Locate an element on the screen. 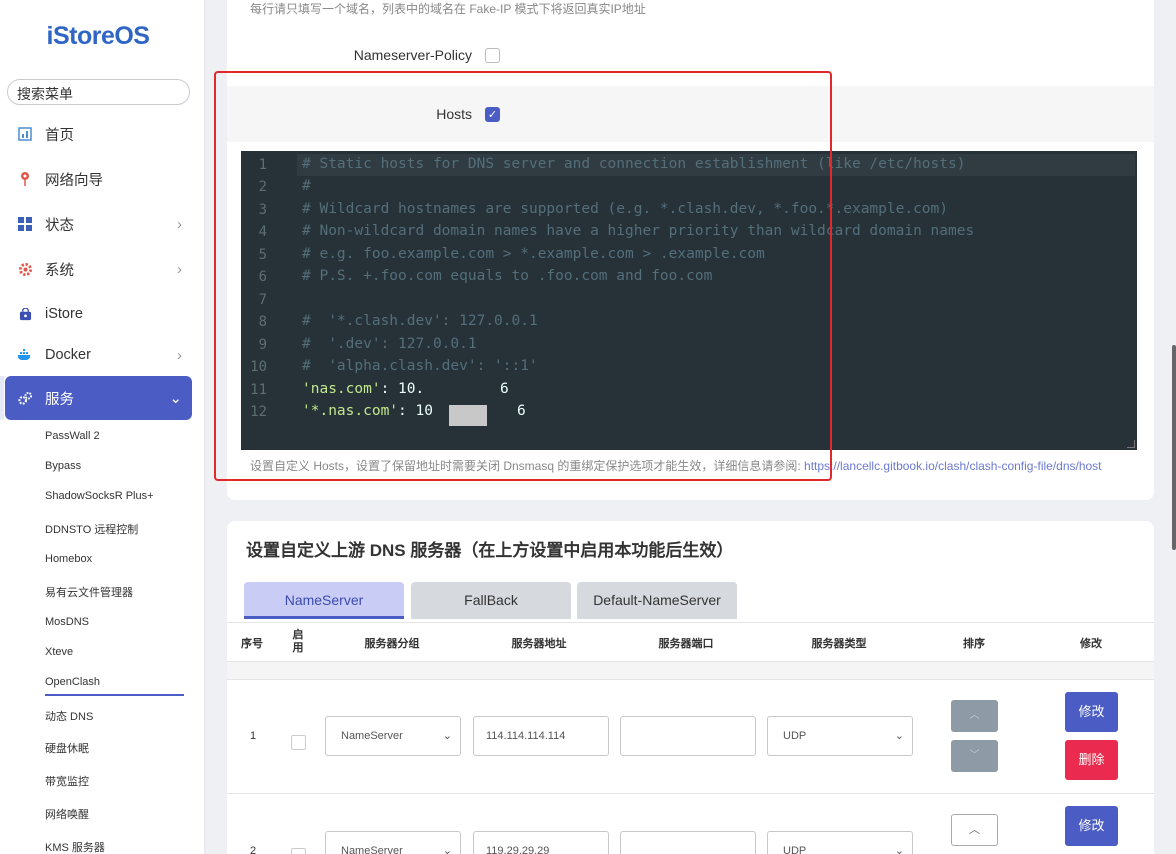  nav-label: 首页 is located at coordinates (59, 135).